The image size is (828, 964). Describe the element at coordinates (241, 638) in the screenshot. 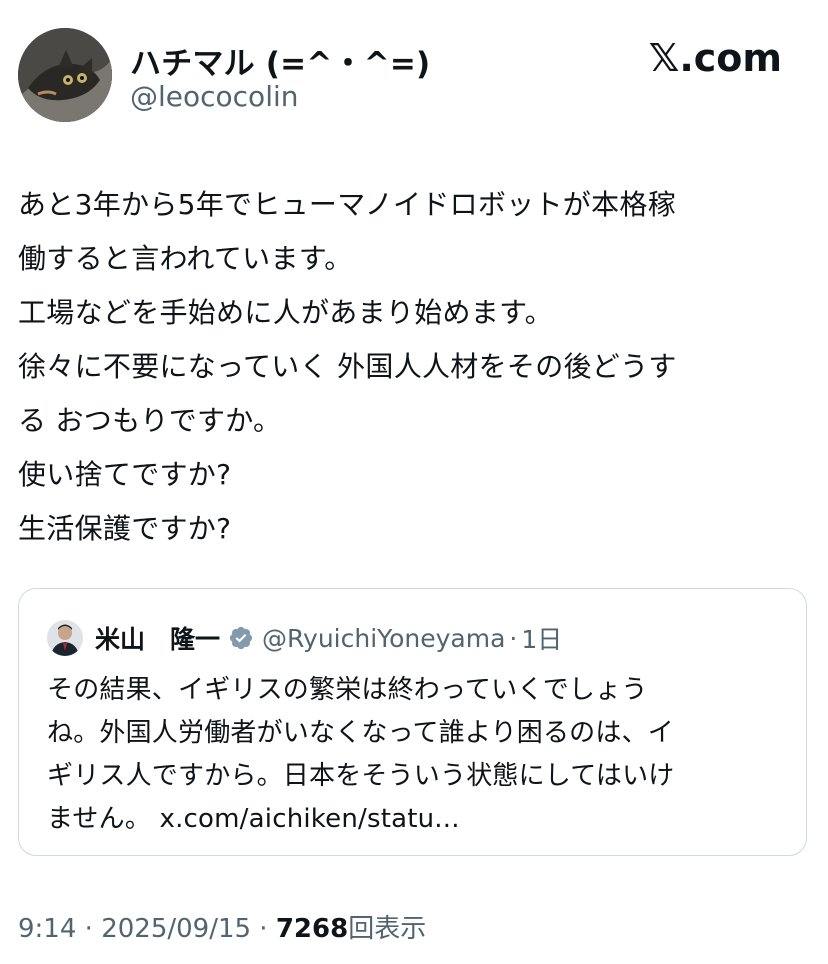

I see `verified-badge-icon` at that location.